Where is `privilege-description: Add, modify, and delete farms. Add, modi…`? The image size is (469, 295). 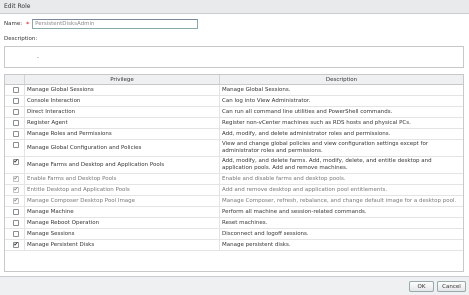 privilege-description: Add, modify, and delete farms. Add, modi… is located at coordinates (327, 164).